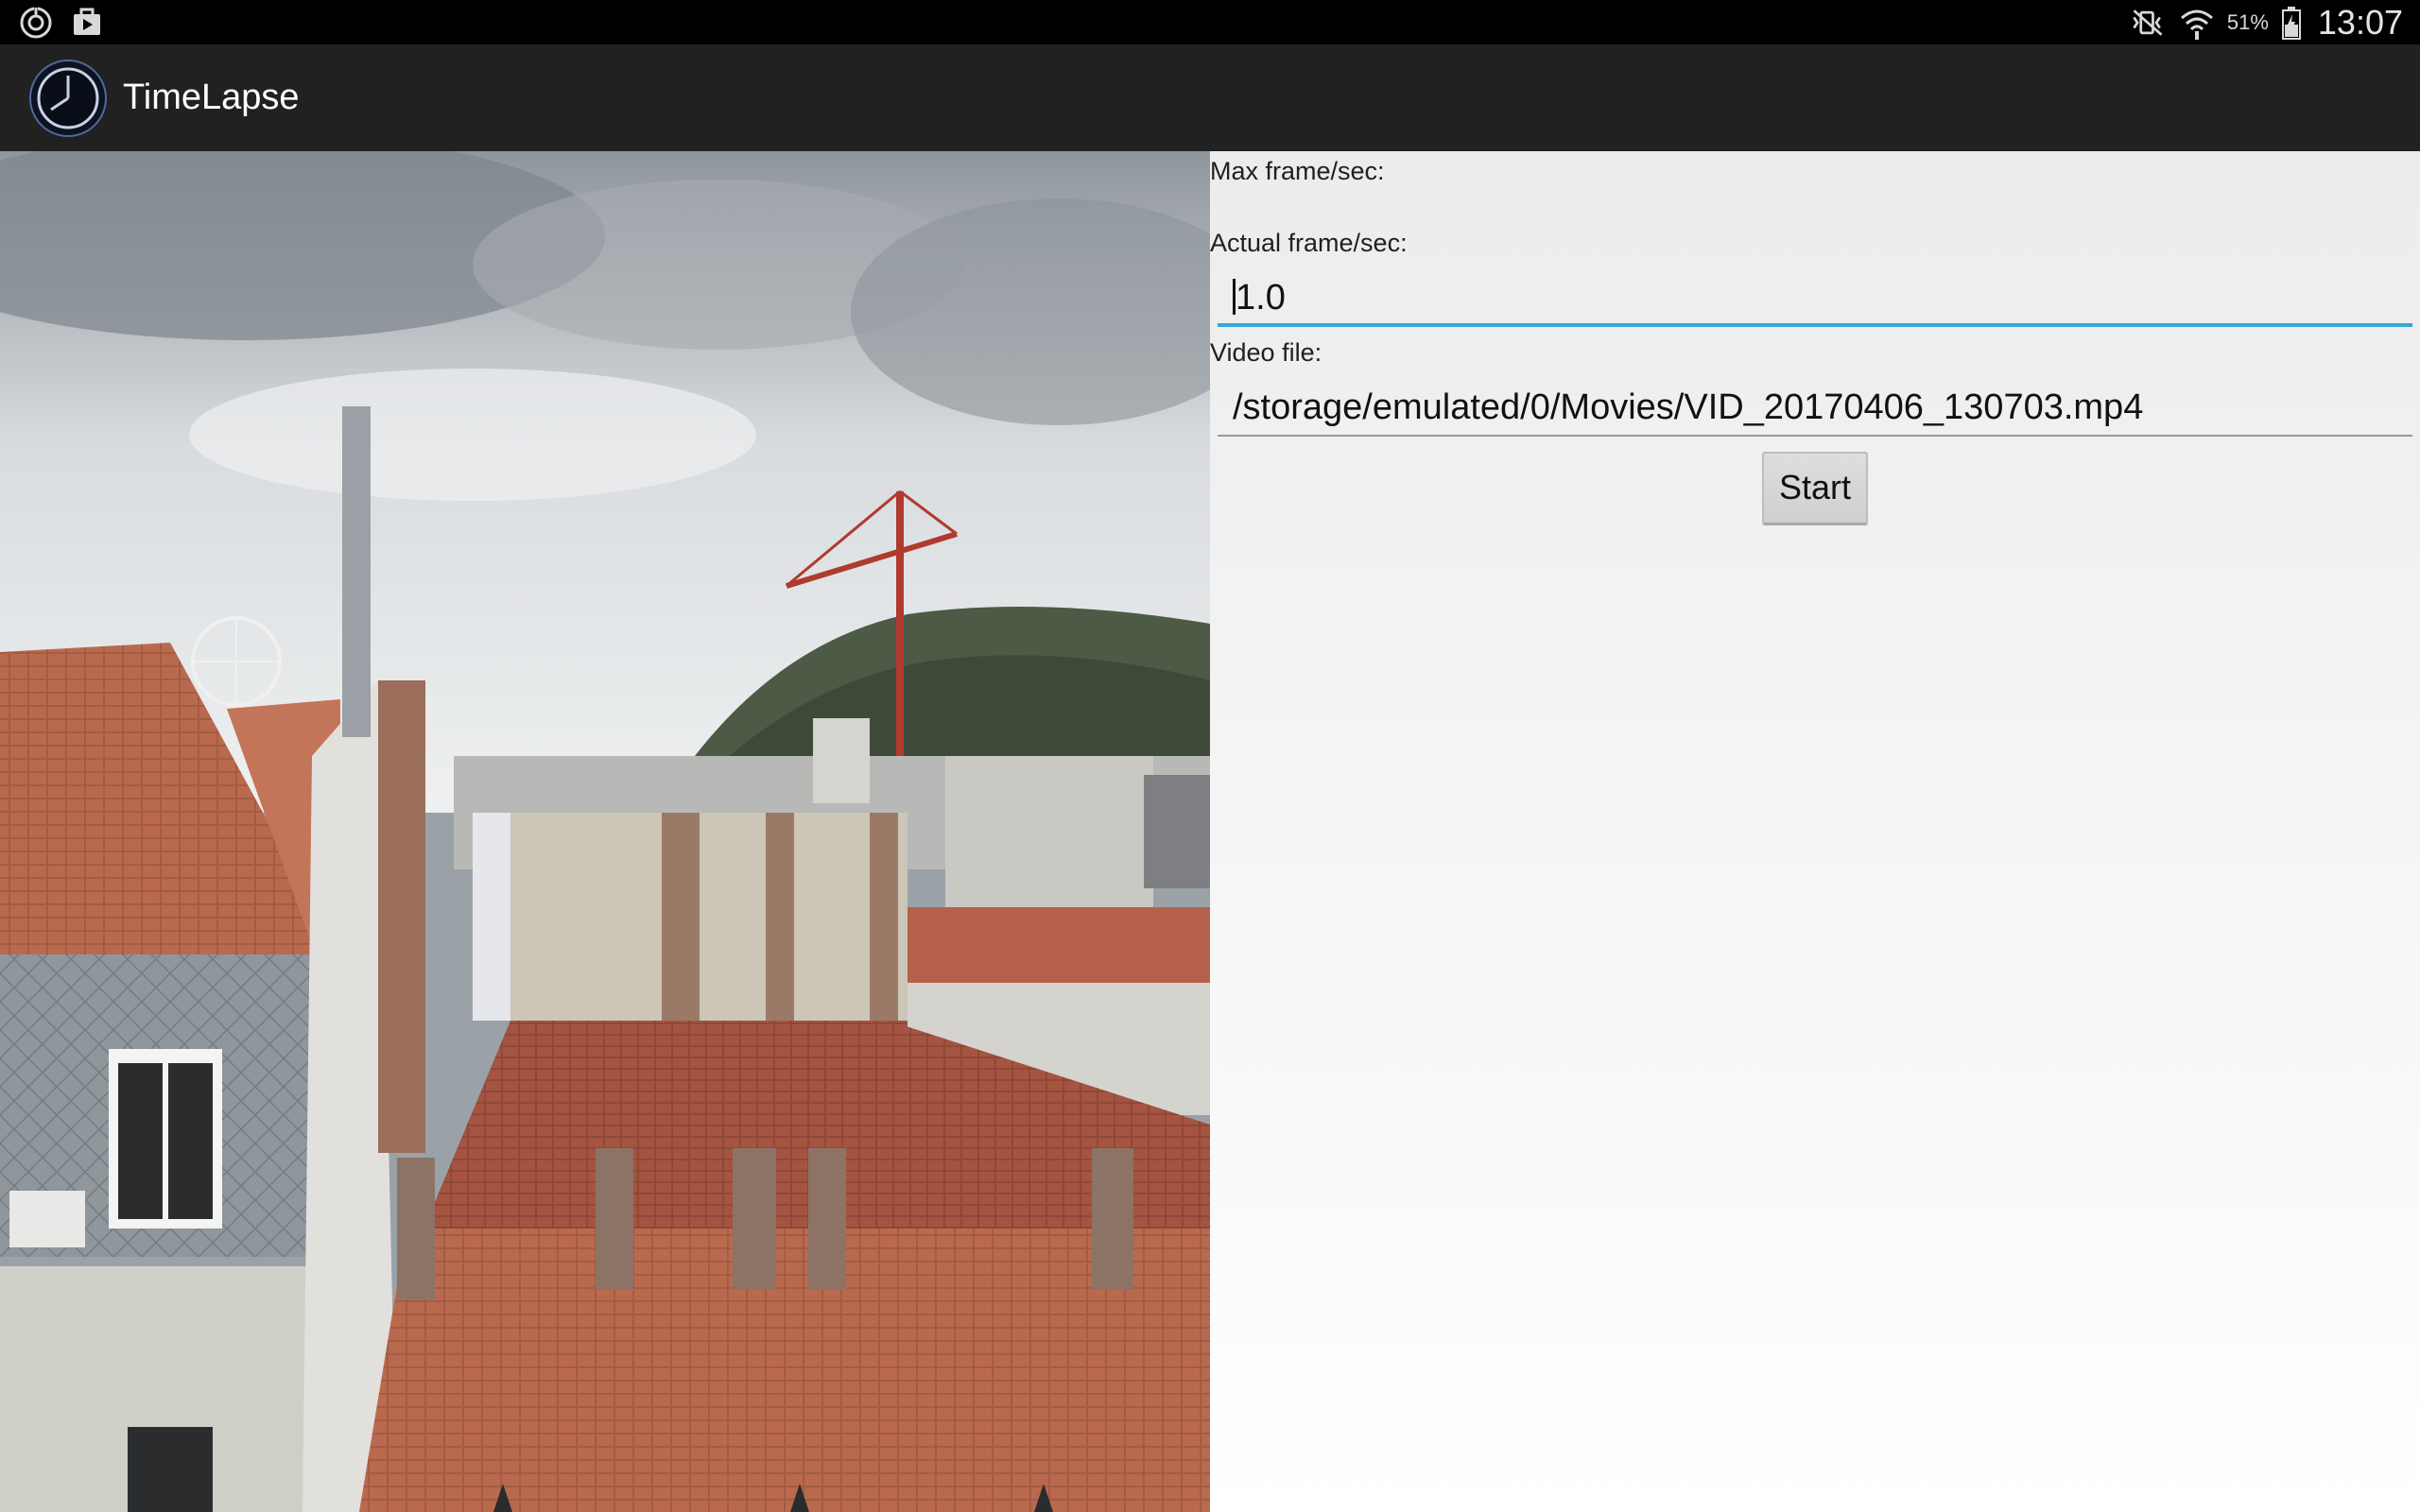  Describe the element at coordinates (1210, 22) in the screenshot. I see `status-bar: 51% 13:07` at that location.